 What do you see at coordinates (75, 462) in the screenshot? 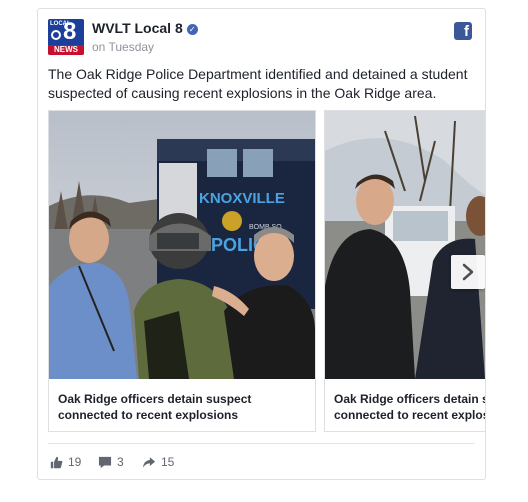
I see `like-count-value: 19` at bounding box center [75, 462].